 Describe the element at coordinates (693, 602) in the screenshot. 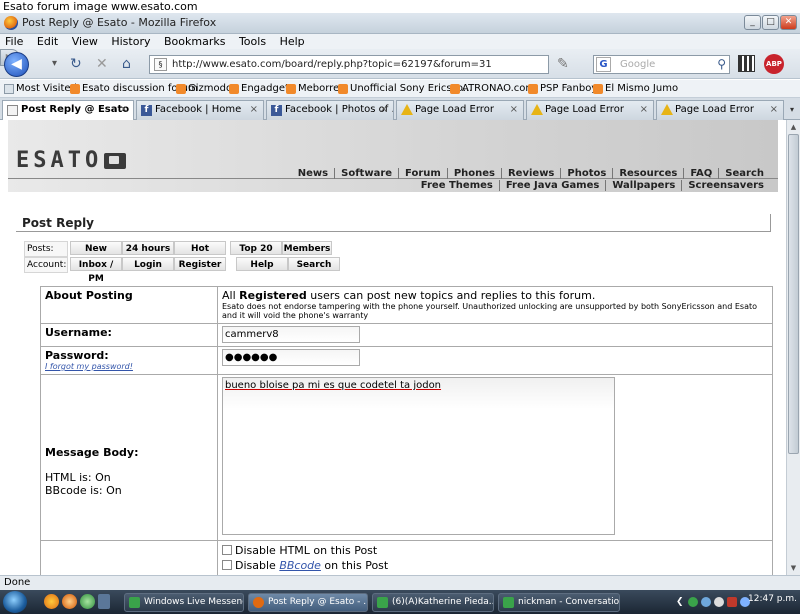

I see `tray-messenger-icon` at that location.